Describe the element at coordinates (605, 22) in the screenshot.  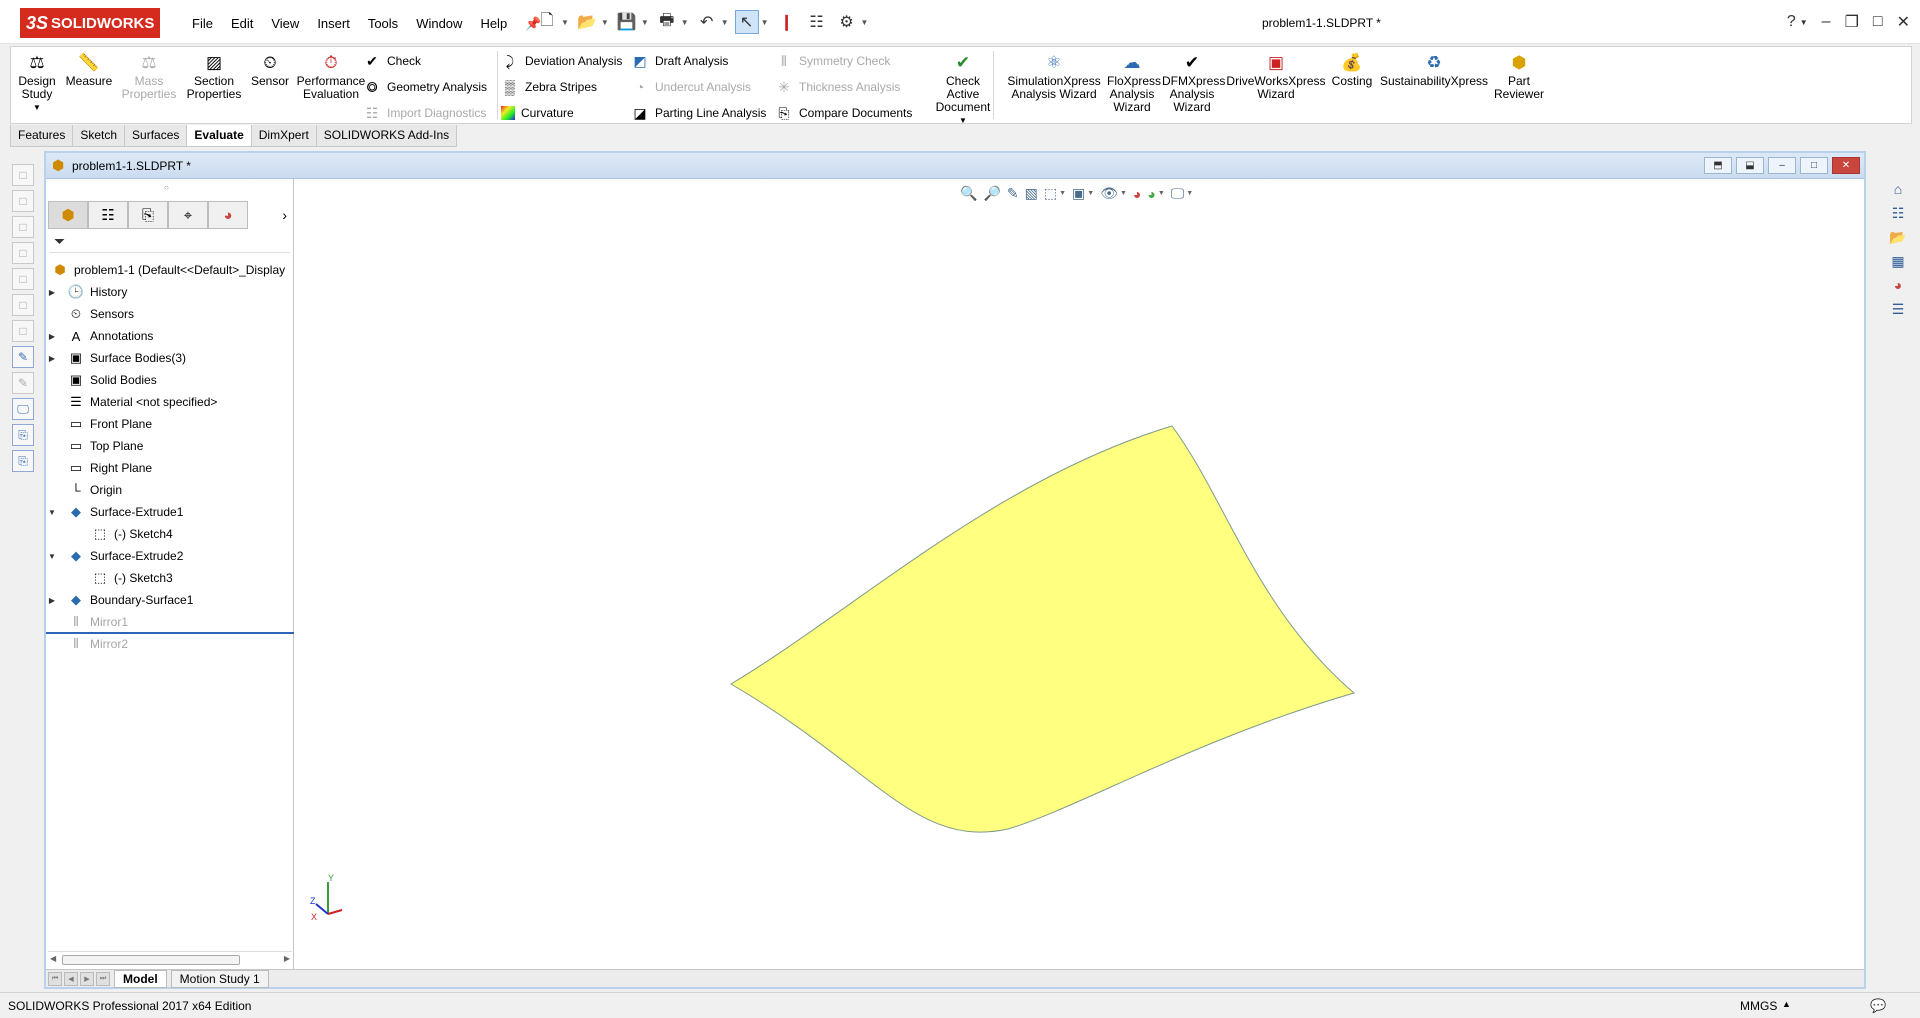
I see `open-dropdown-icon: ▼` at that location.